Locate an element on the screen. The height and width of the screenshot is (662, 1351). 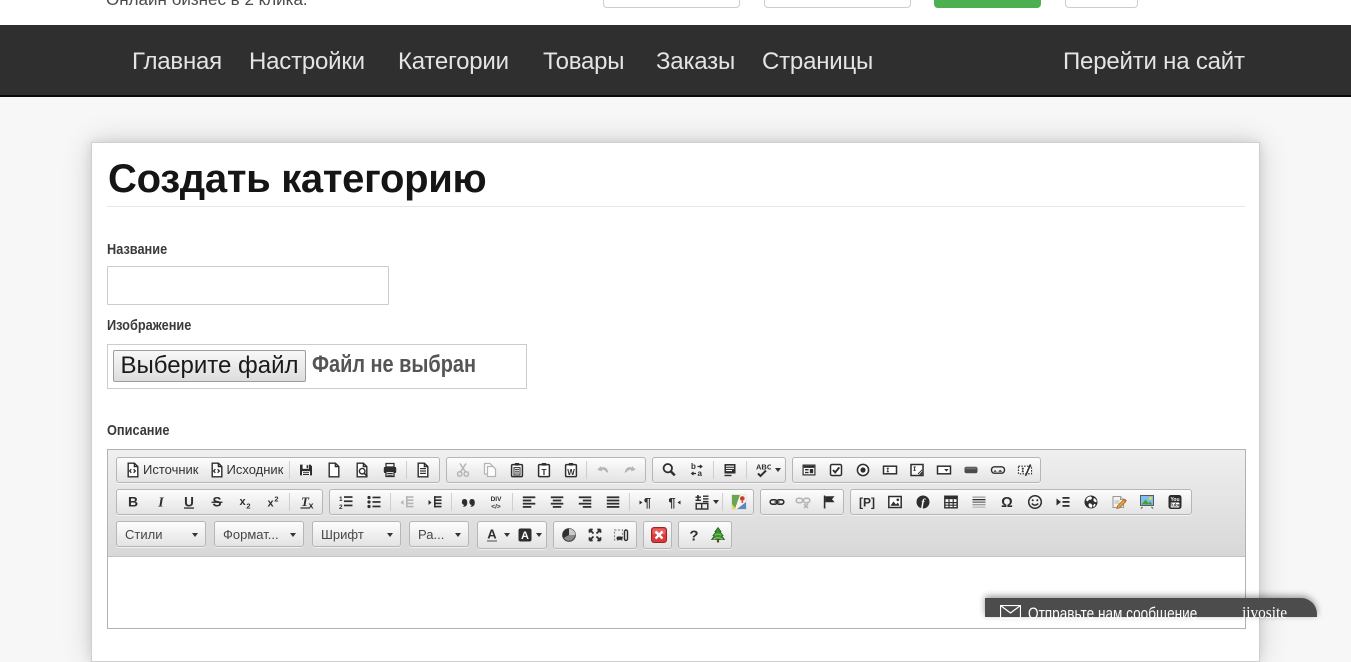
svg-text: U is located at coordinates (189, 502).